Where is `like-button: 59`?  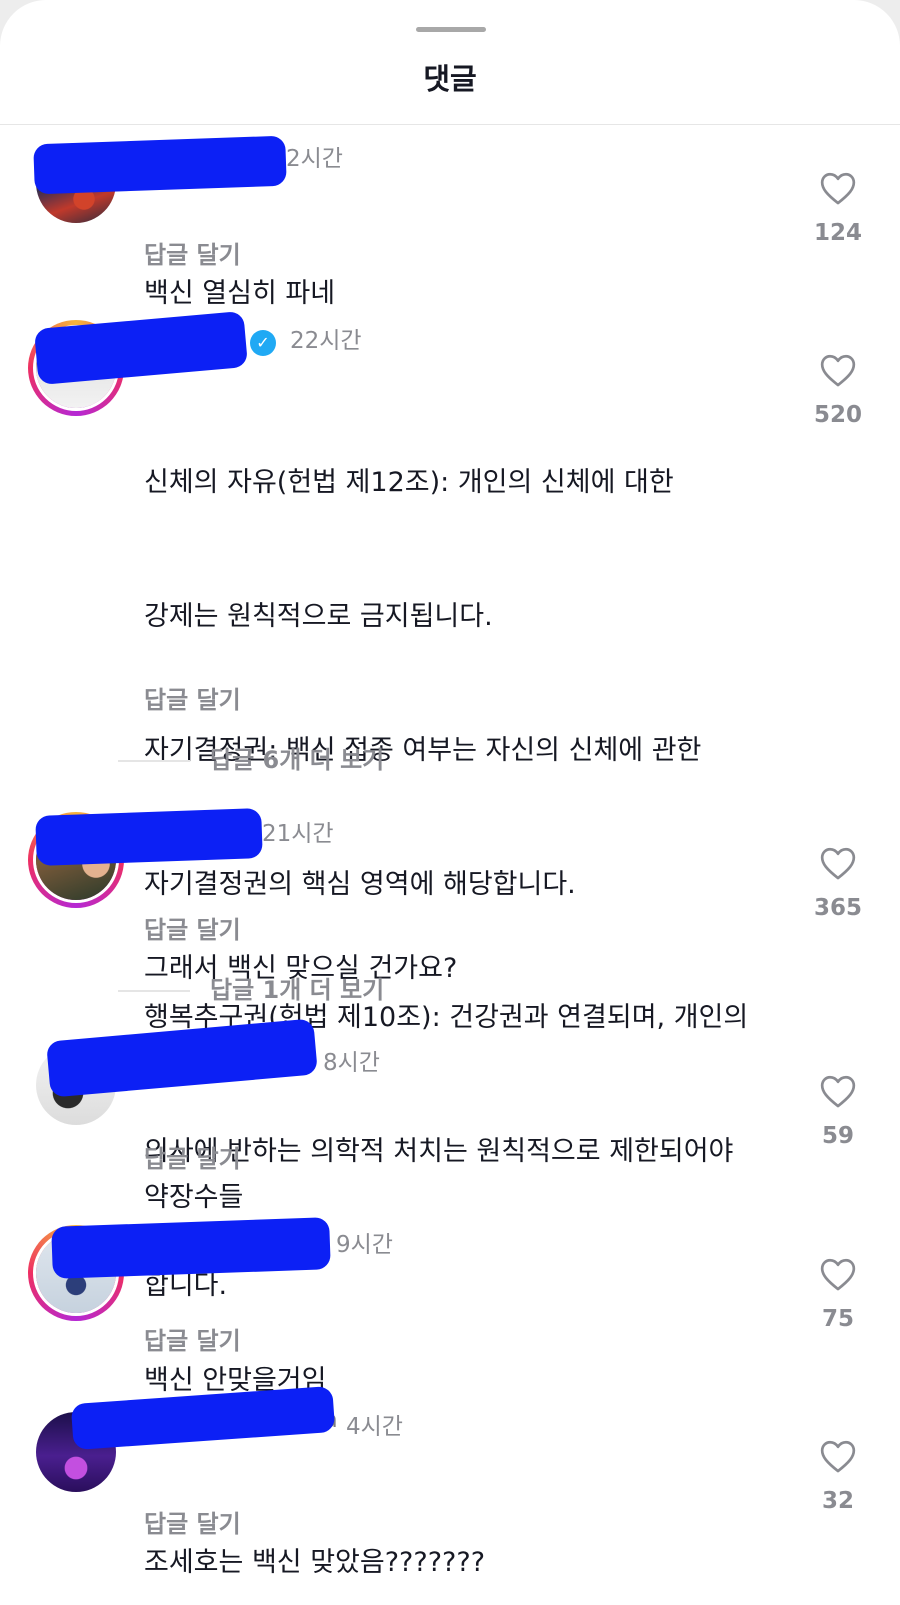 like-button: 59 is located at coordinates (838, 1111).